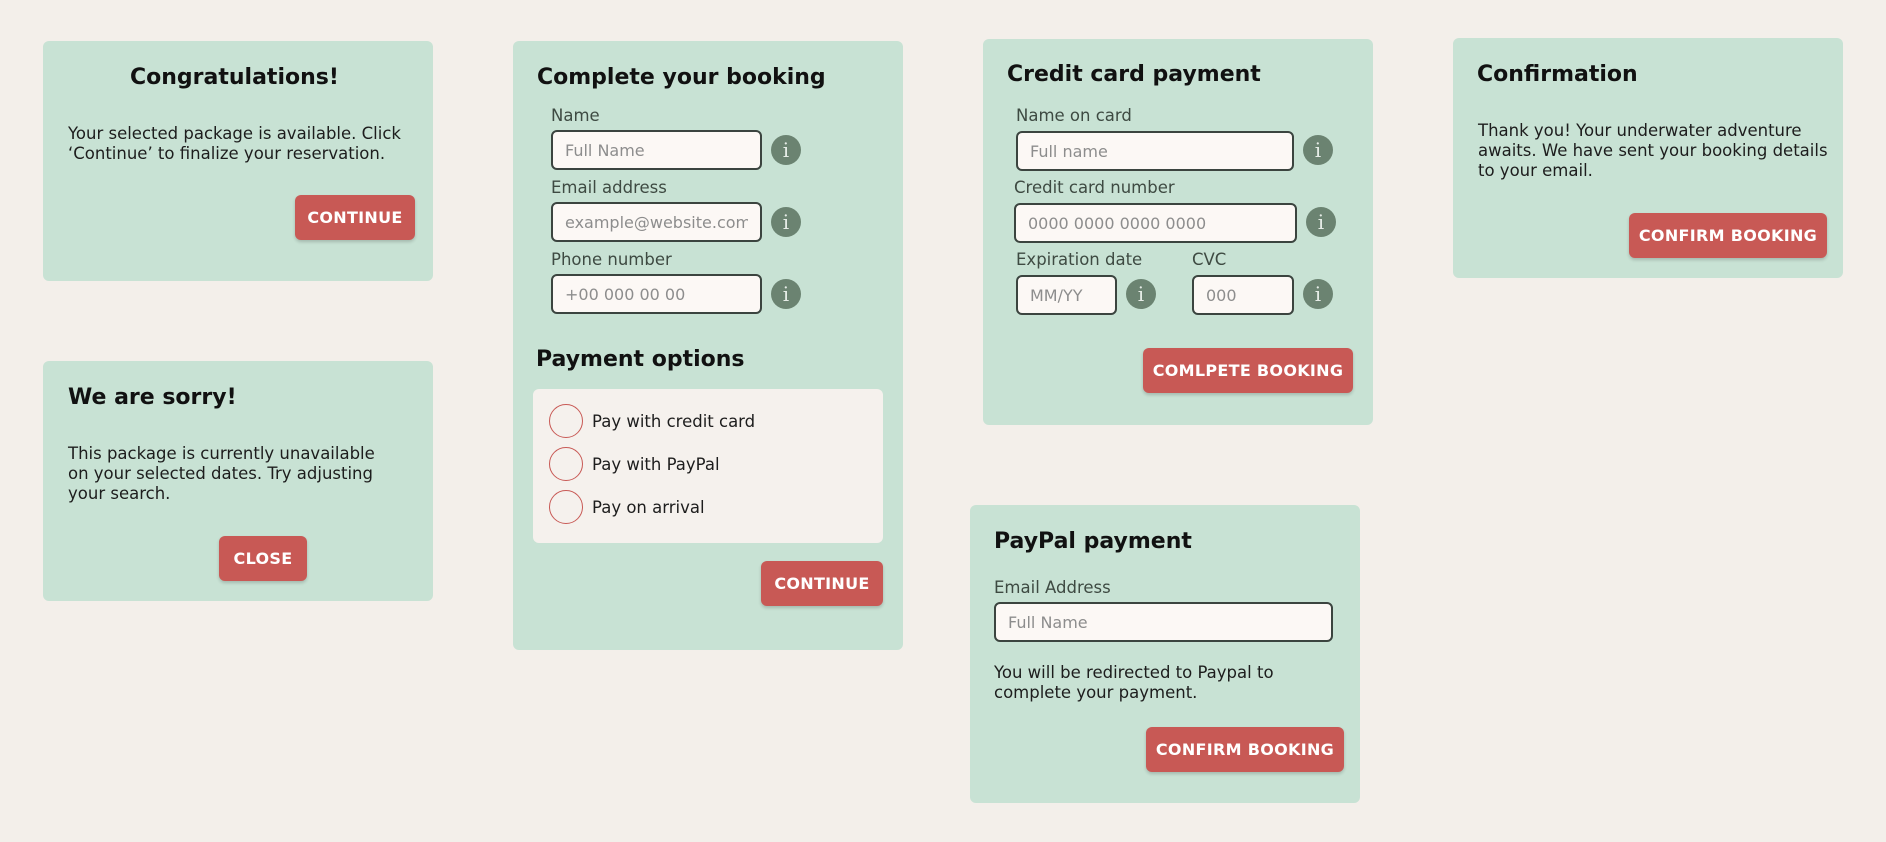 The height and width of the screenshot is (842, 1886). What do you see at coordinates (1245, 749) in the screenshot?
I see `paypal-confirm-booking-button: CONFIRM BOOKING` at bounding box center [1245, 749].